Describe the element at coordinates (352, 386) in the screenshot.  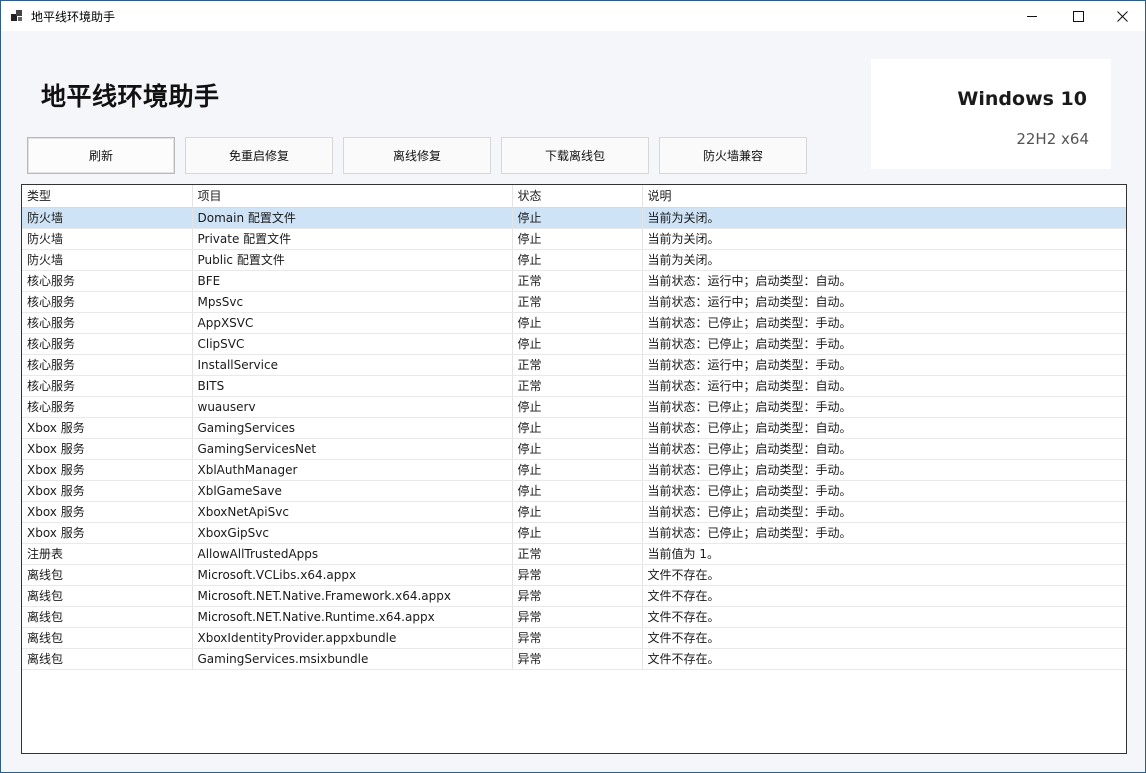
I see `cell-item: BITS` at that location.